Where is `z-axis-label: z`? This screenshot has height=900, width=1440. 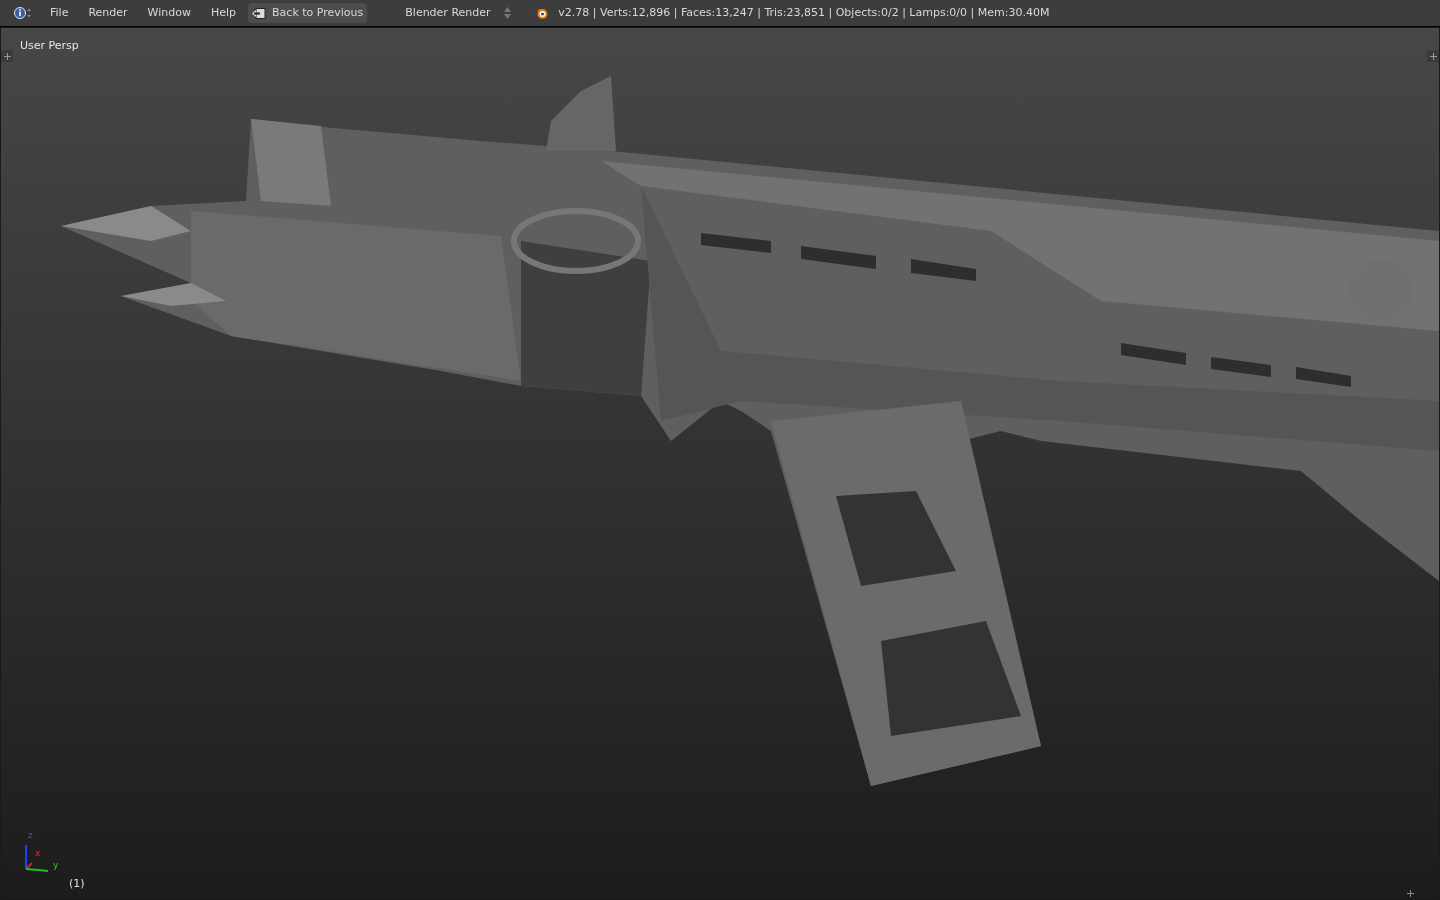
z-axis-label: z is located at coordinates (30, 835).